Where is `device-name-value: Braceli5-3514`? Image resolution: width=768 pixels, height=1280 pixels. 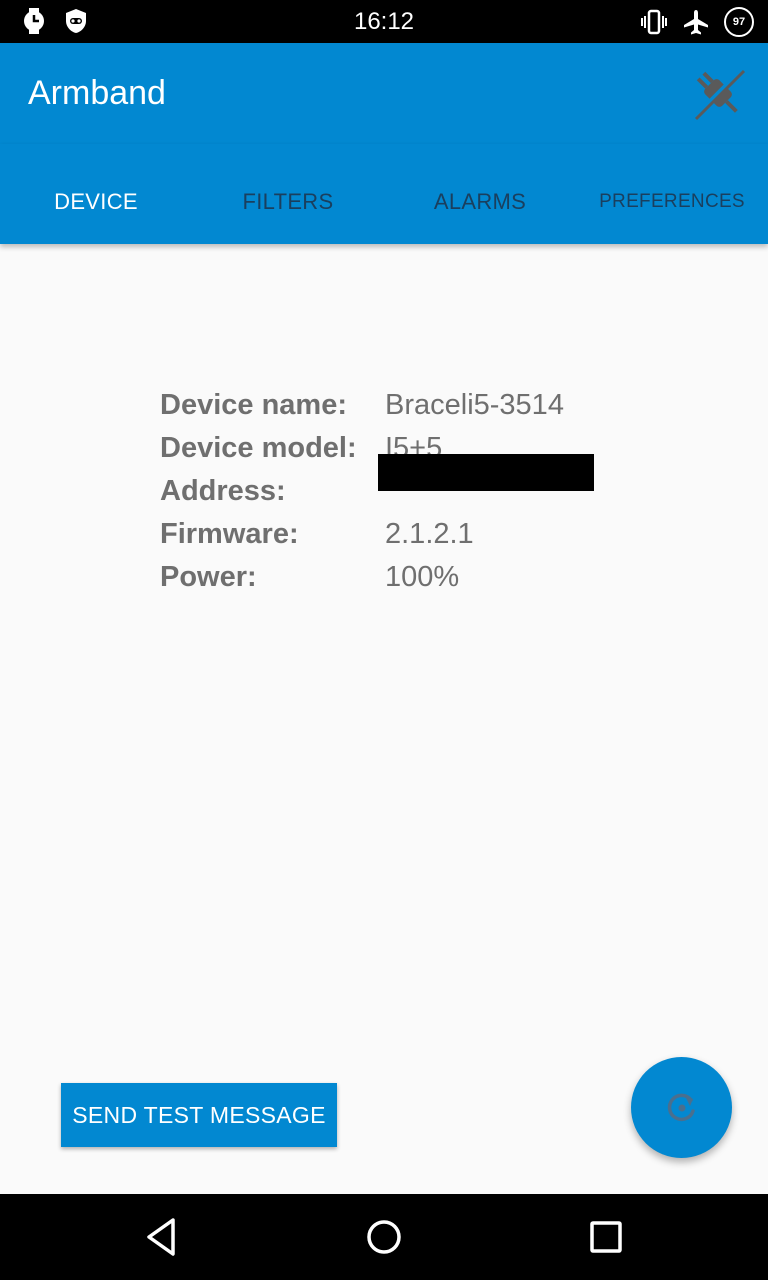 device-name-value: Braceli5-3514 is located at coordinates (474, 405).